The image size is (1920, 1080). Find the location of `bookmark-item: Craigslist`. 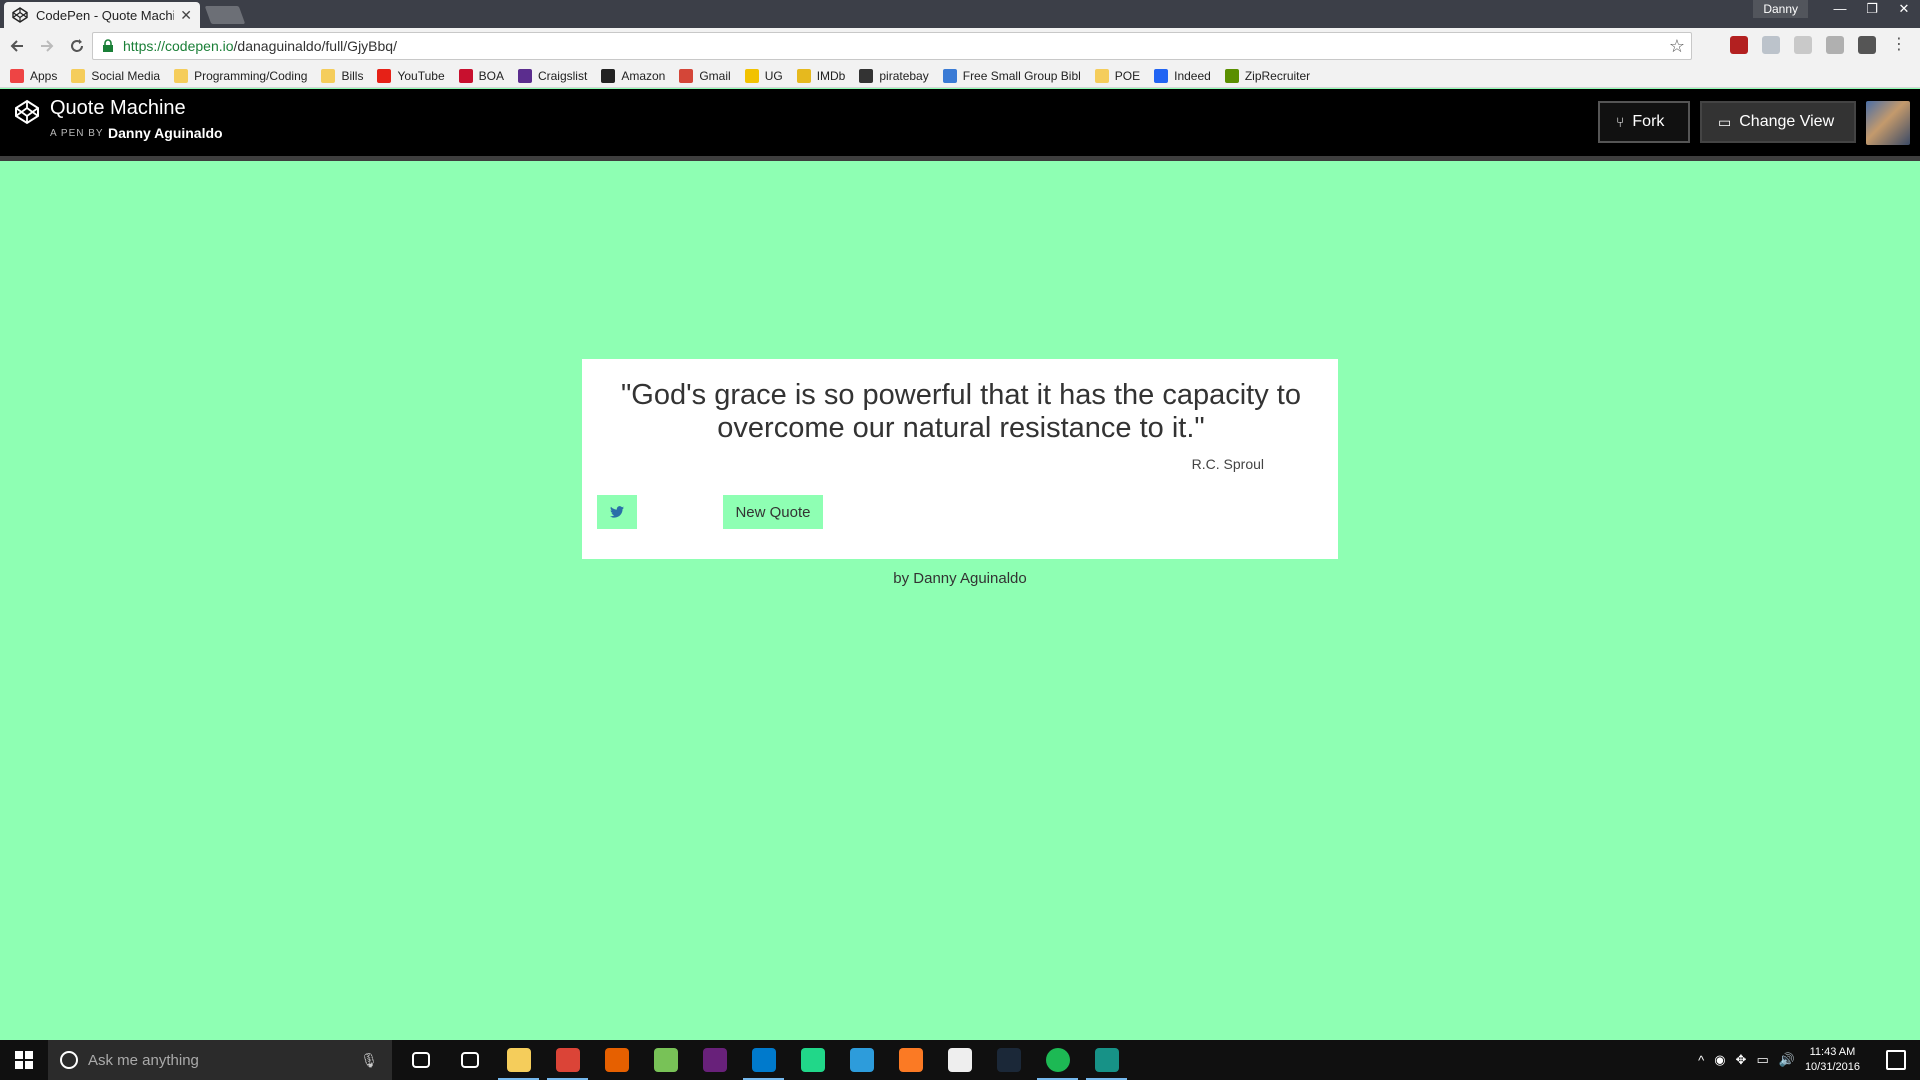

bookmark-item: Craigslist is located at coordinates (552, 75).